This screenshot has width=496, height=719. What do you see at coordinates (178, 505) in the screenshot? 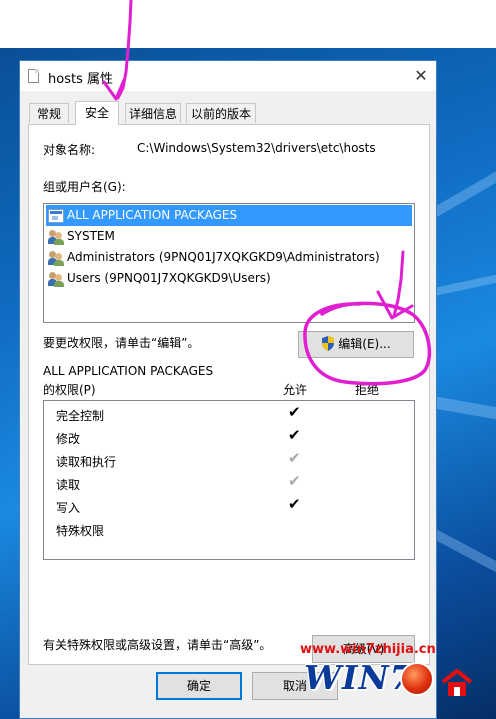
I see `table-row: 写入 ✔` at bounding box center [178, 505].